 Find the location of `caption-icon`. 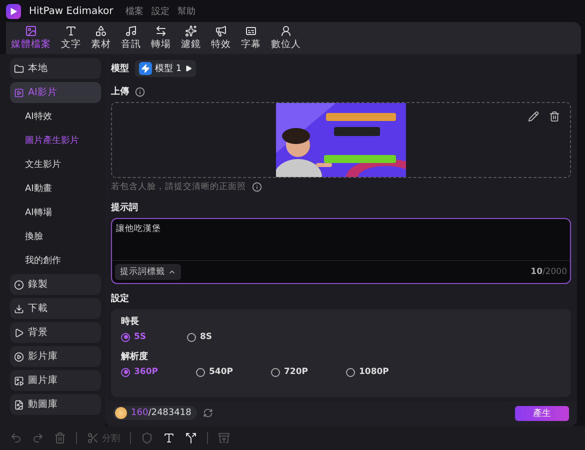

caption-icon is located at coordinates (251, 31).